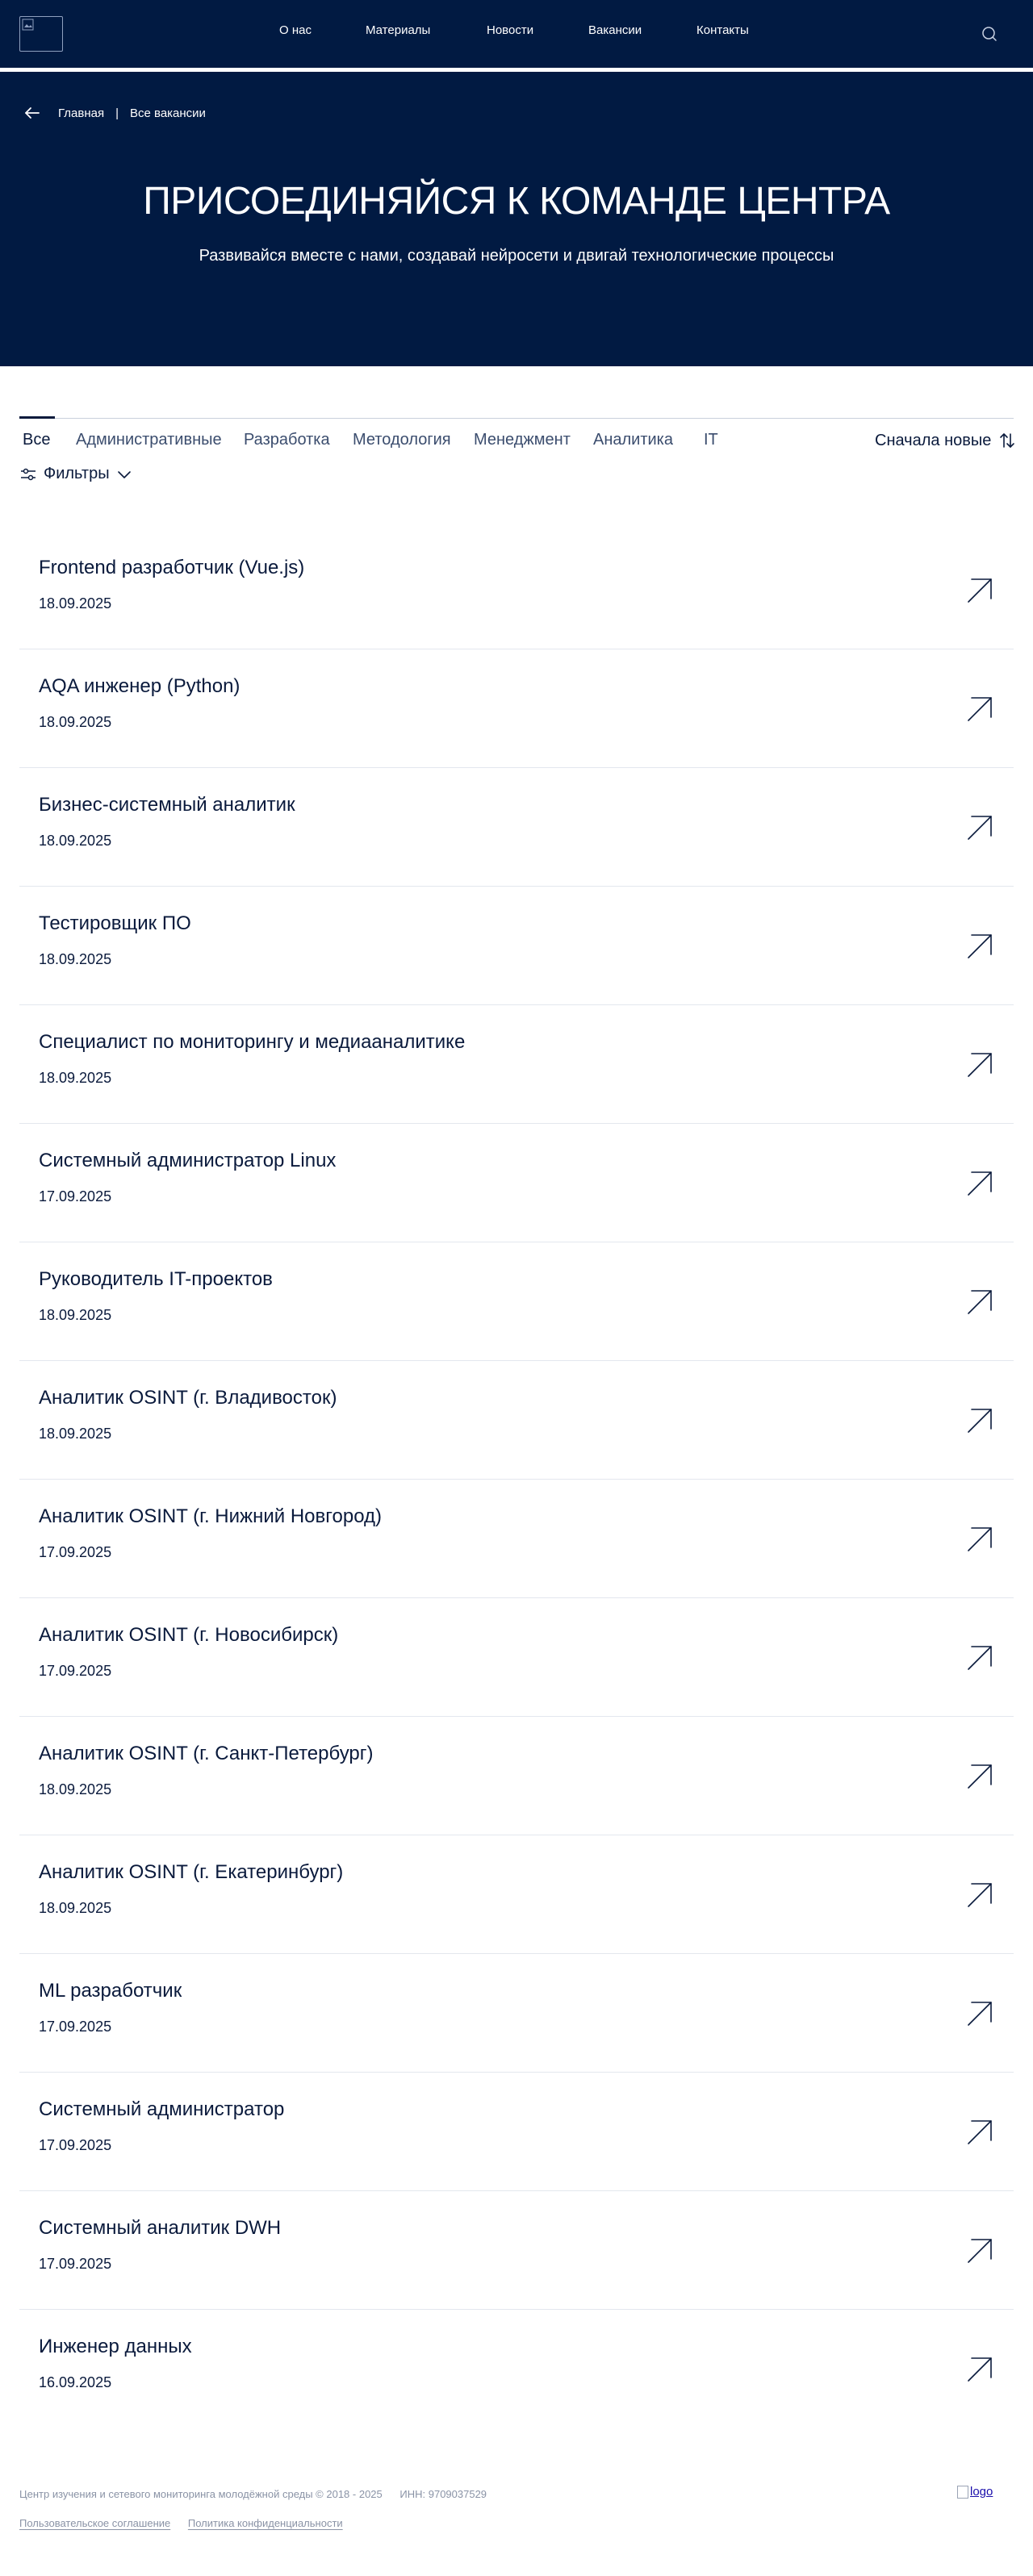 The image size is (1033, 2576). Describe the element at coordinates (522, 440) in the screenshot. I see `tab-management: Менеджмент` at that location.